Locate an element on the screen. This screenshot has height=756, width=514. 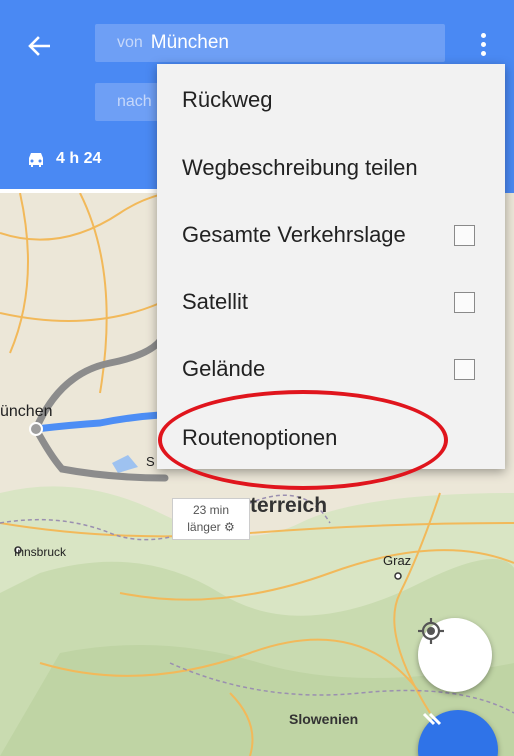
toll-icon: ⚙ is located at coordinates (229, 527).